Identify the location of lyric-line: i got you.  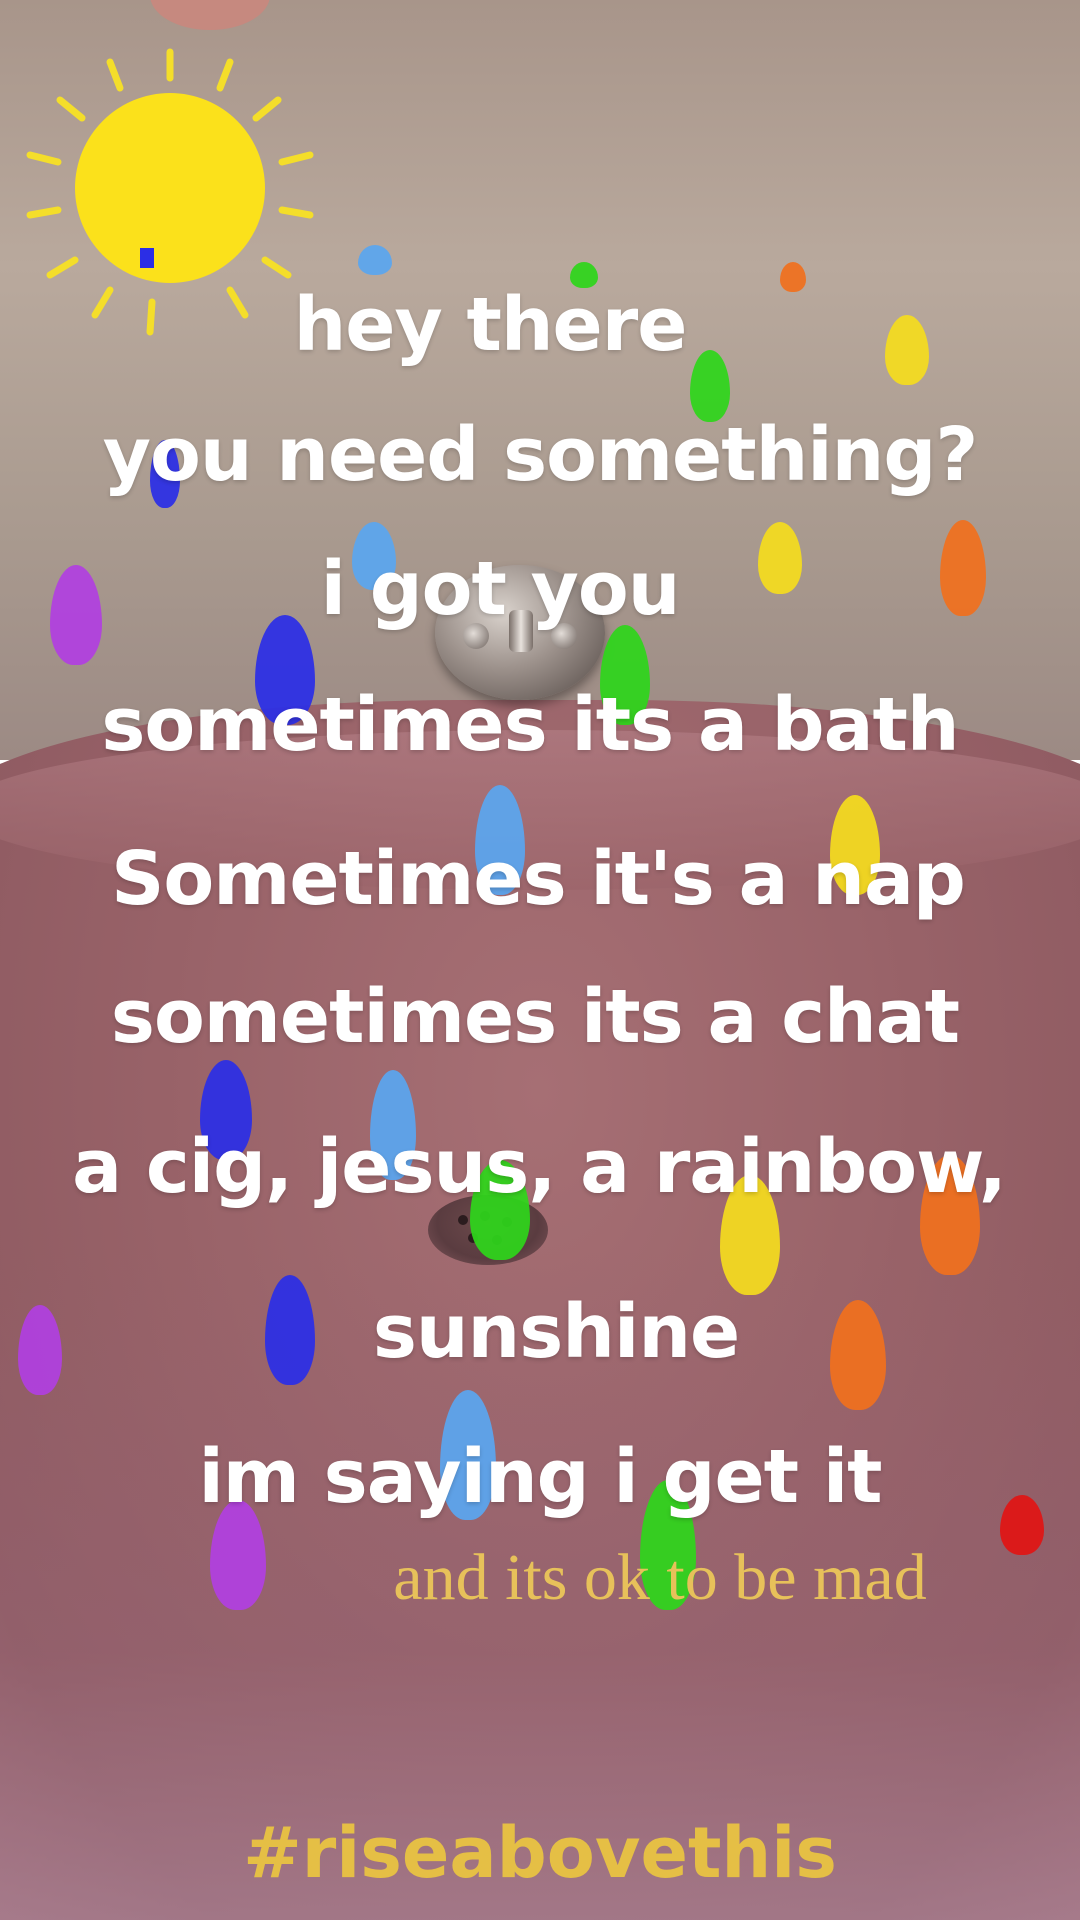
(500, 589).